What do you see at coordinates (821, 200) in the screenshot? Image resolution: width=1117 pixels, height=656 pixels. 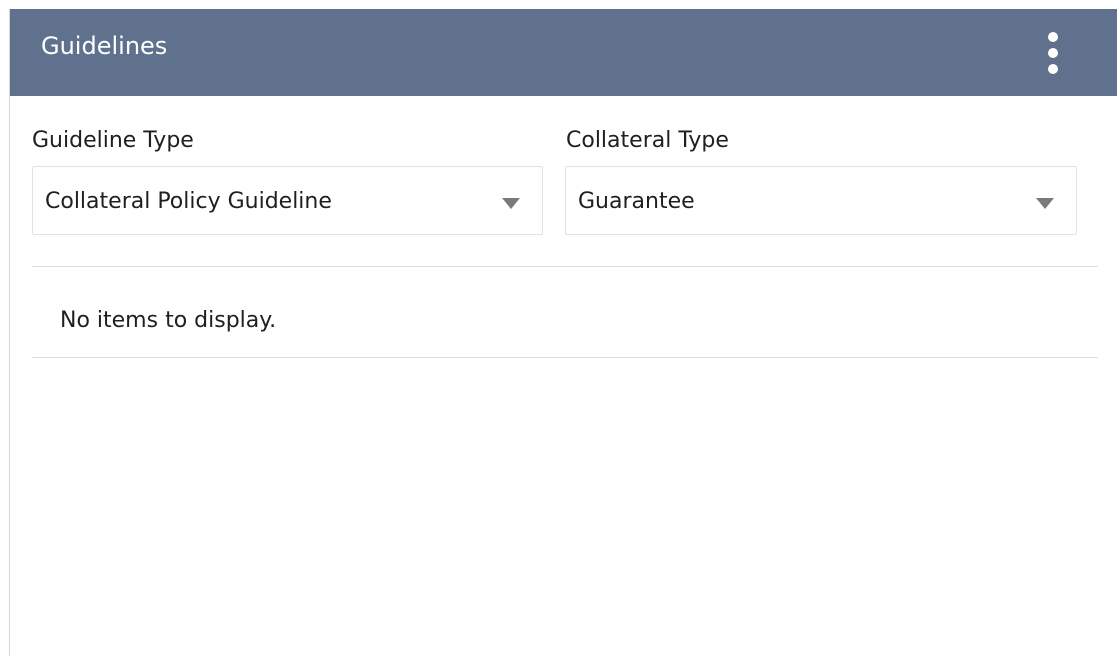 I see `collateral-type-select: Guarantee` at bounding box center [821, 200].